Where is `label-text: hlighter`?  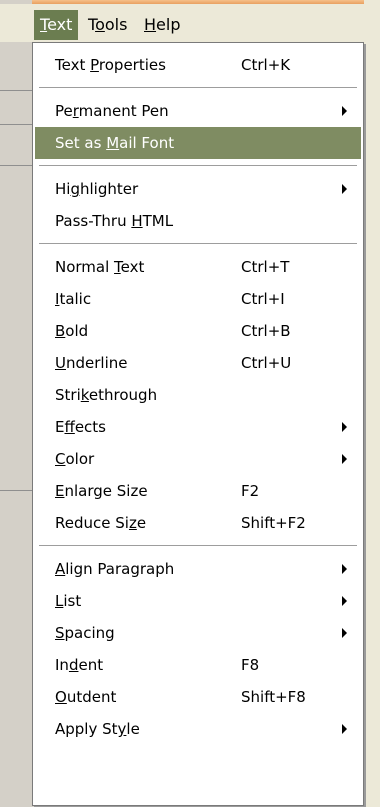
label-text: hlighter is located at coordinates (109, 189).